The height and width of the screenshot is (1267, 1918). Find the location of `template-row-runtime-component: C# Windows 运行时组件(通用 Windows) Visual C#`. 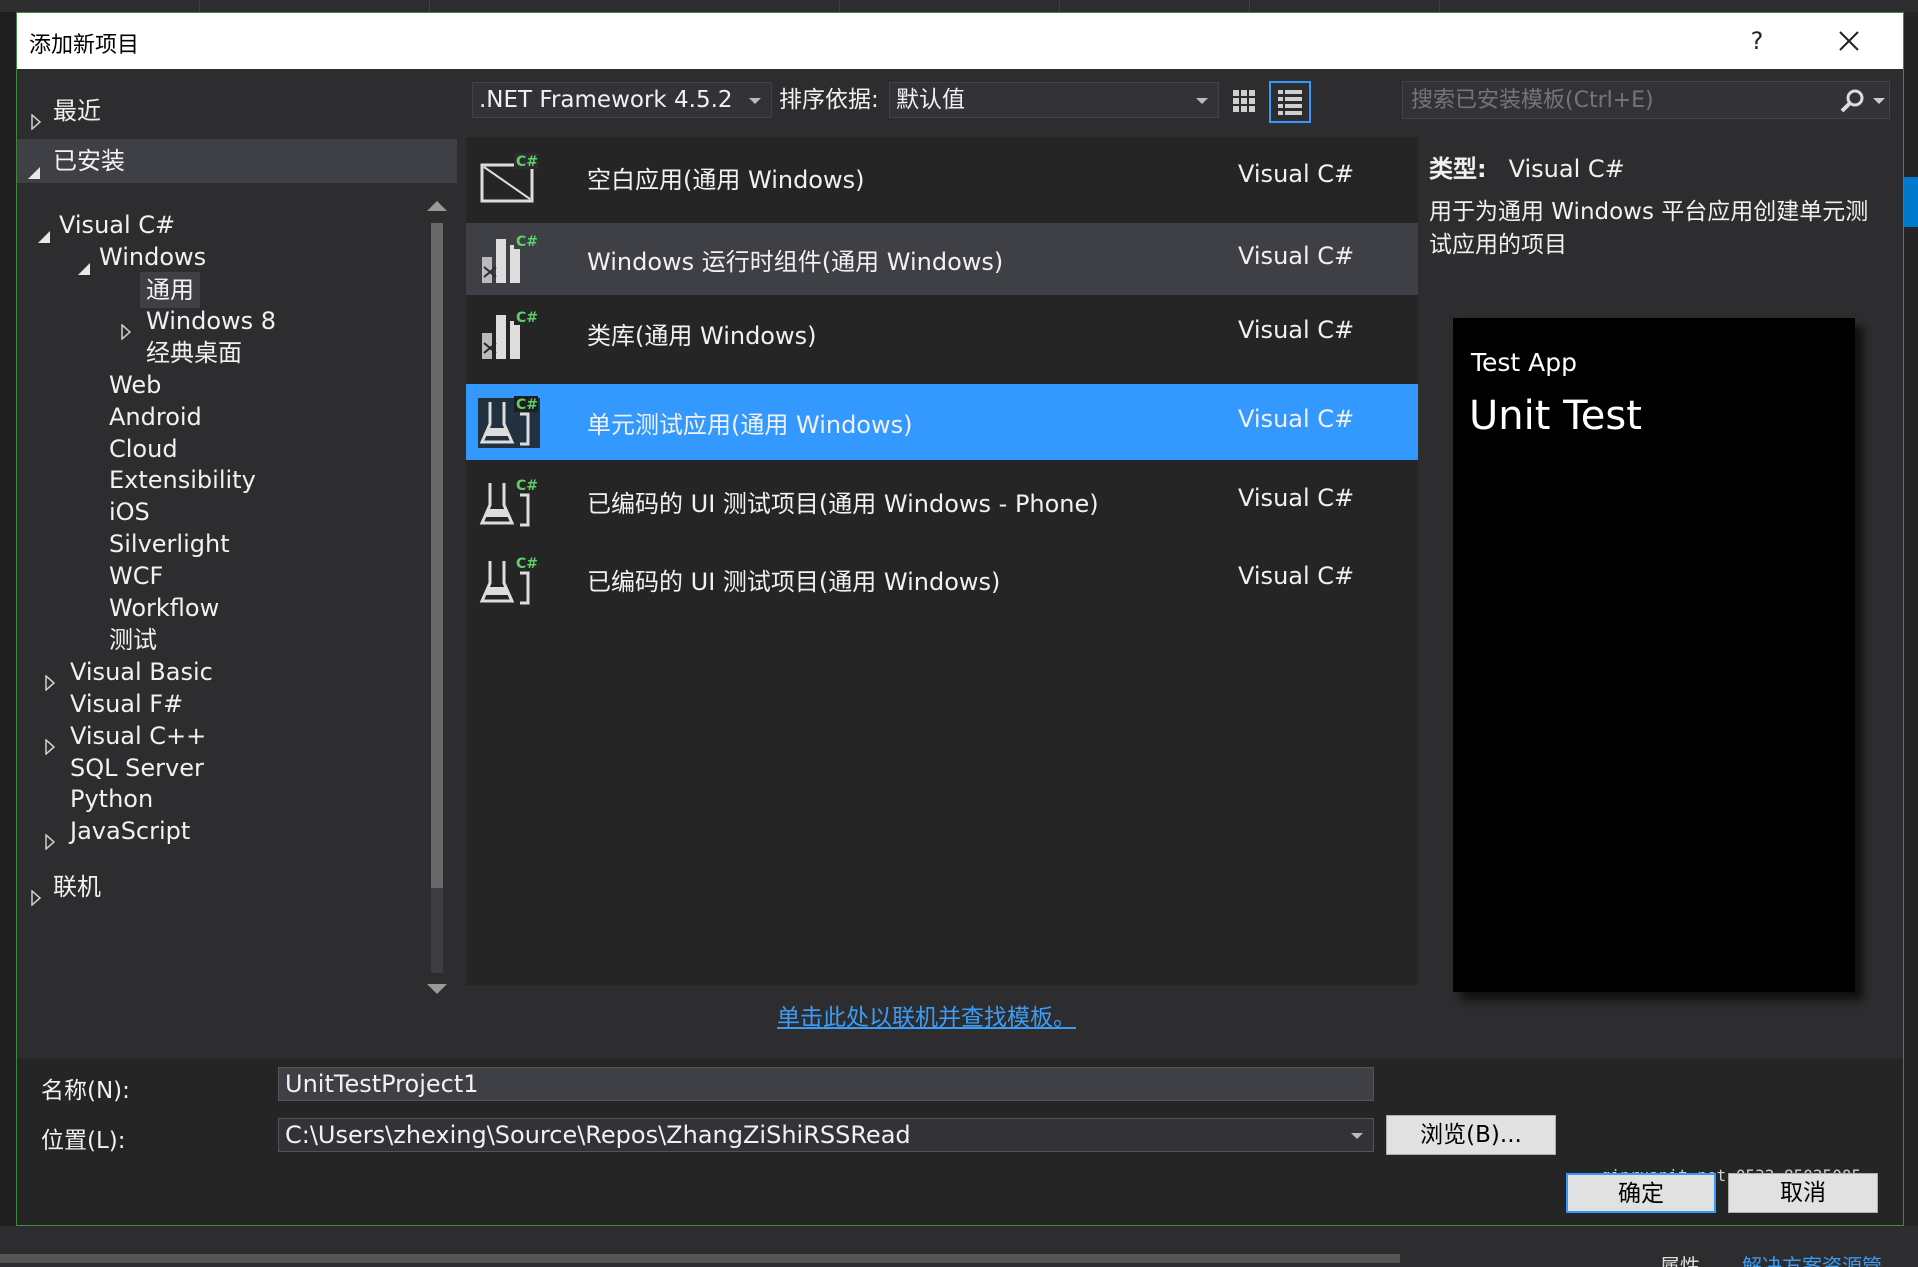

template-row-runtime-component: C# Windows 运行时组件(通用 Windows) Visual C# is located at coordinates (942, 259).